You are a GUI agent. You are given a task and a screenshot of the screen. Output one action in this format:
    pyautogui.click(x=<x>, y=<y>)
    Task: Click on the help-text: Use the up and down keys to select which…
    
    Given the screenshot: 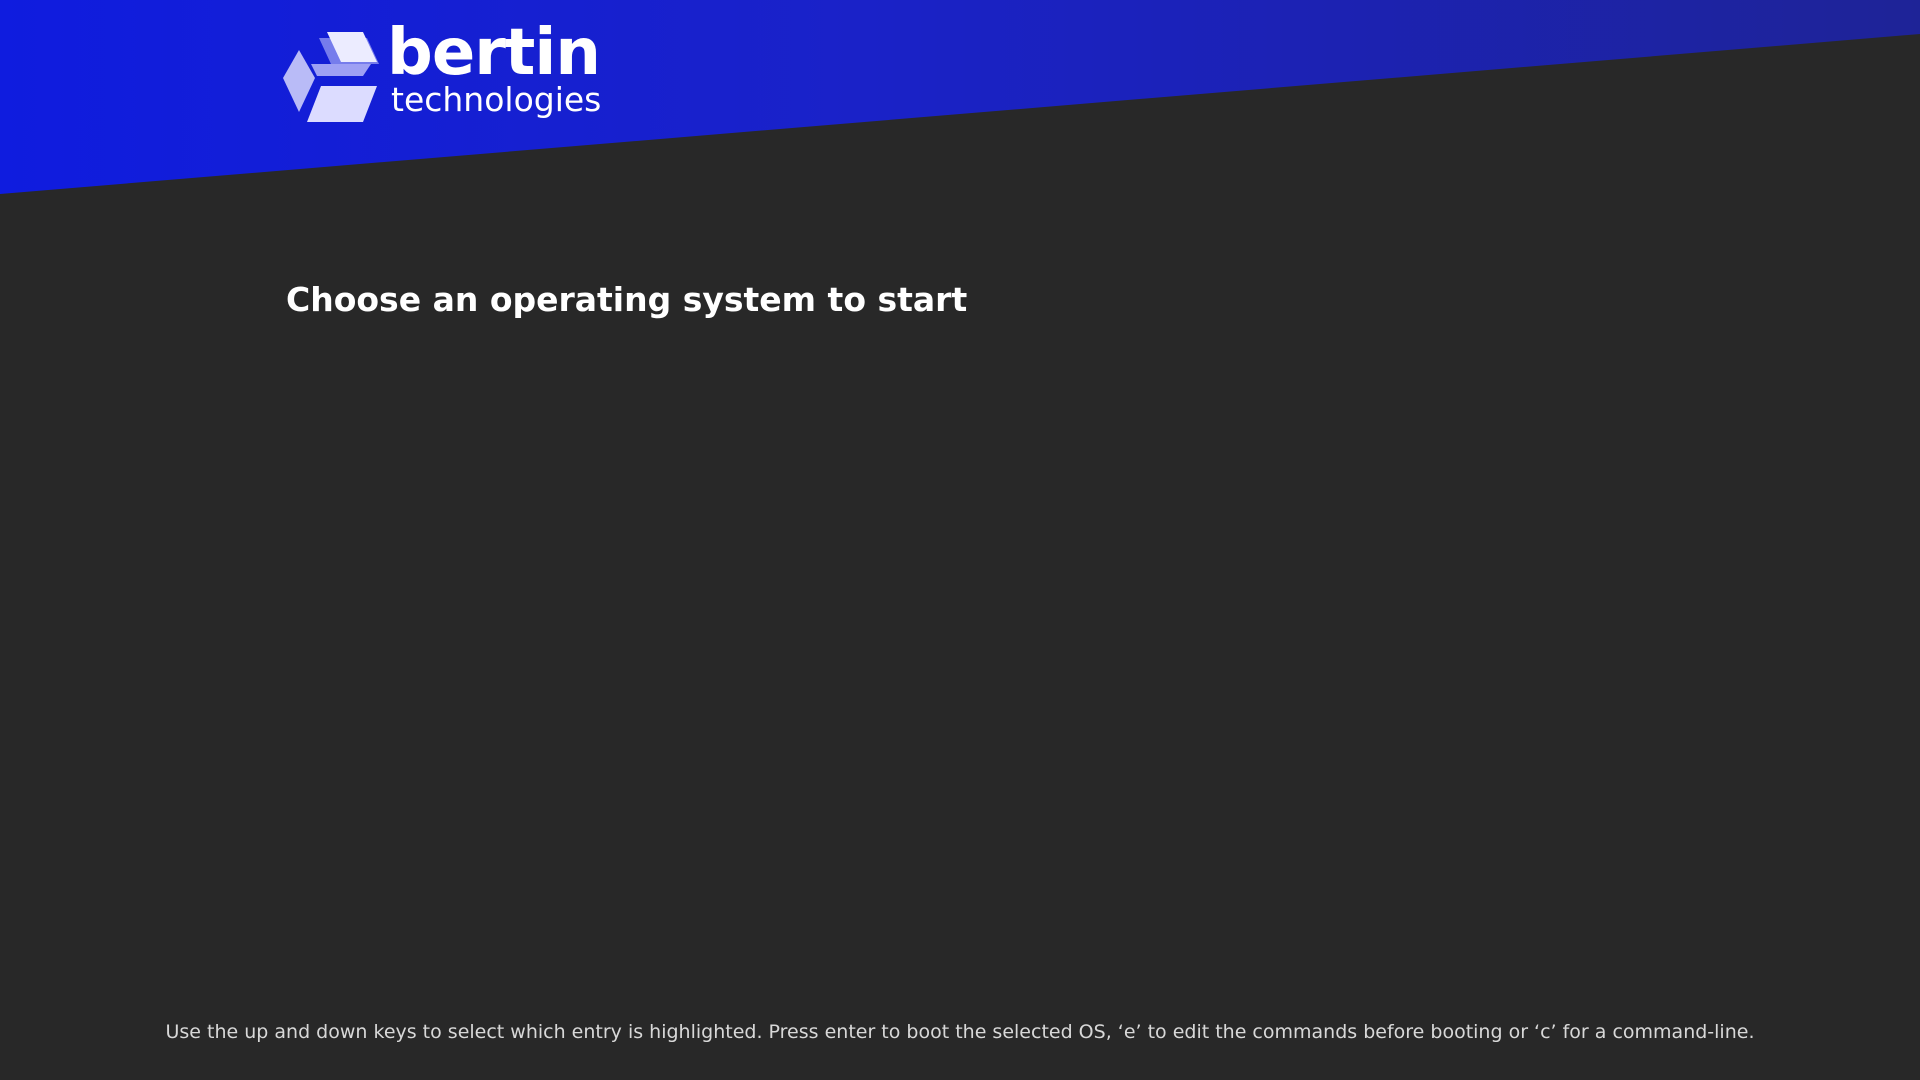 What is the action you would take?
    pyautogui.click(x=960, y=1032)
    